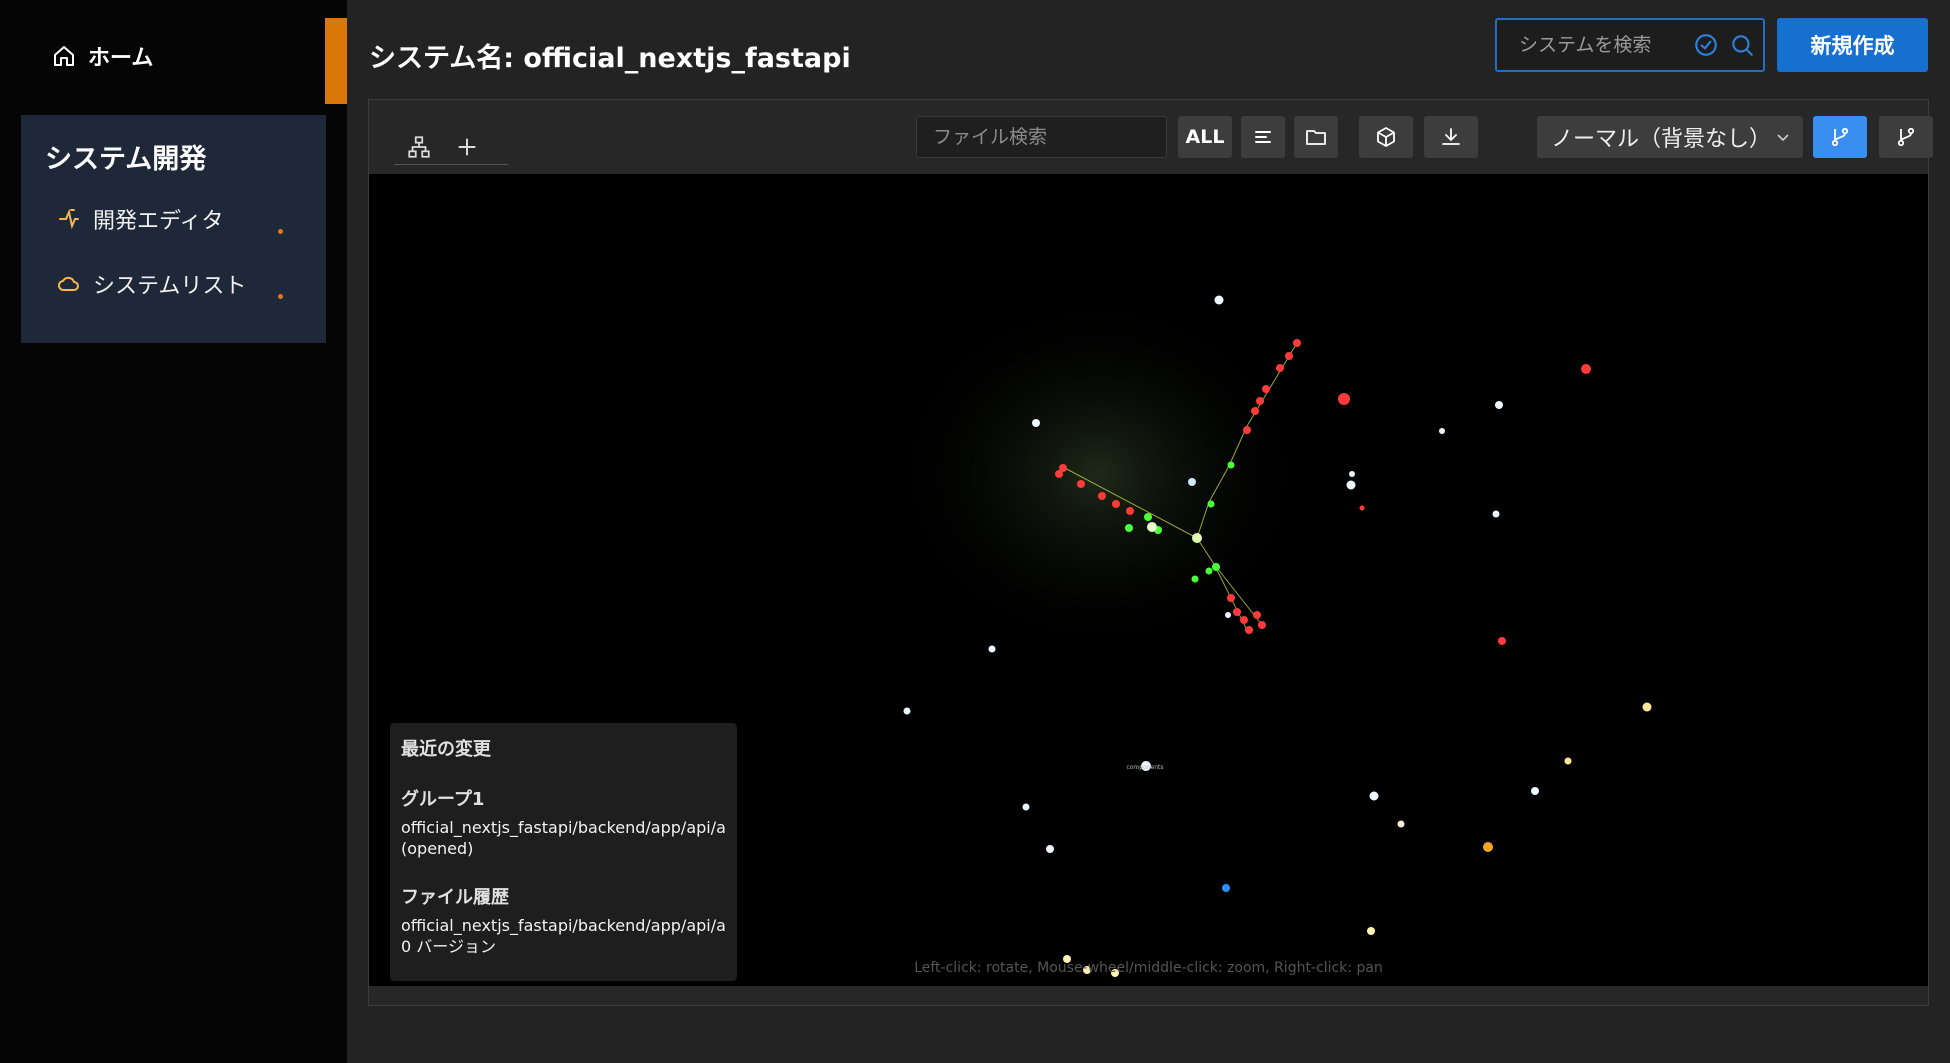 This screenshot has height=1063, width=1950. I want to click on system-search, so click(1630, 45).